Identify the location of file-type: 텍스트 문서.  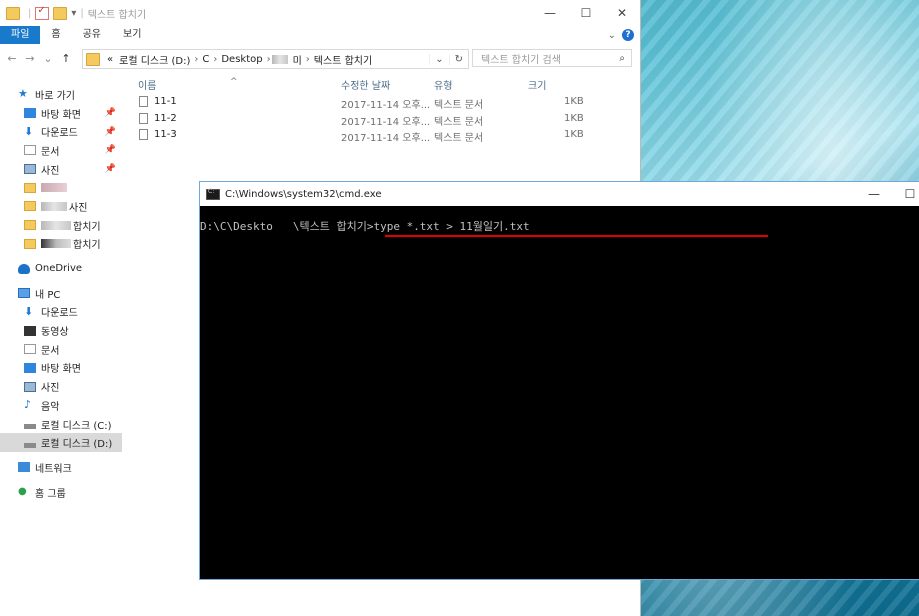
(459, 138).